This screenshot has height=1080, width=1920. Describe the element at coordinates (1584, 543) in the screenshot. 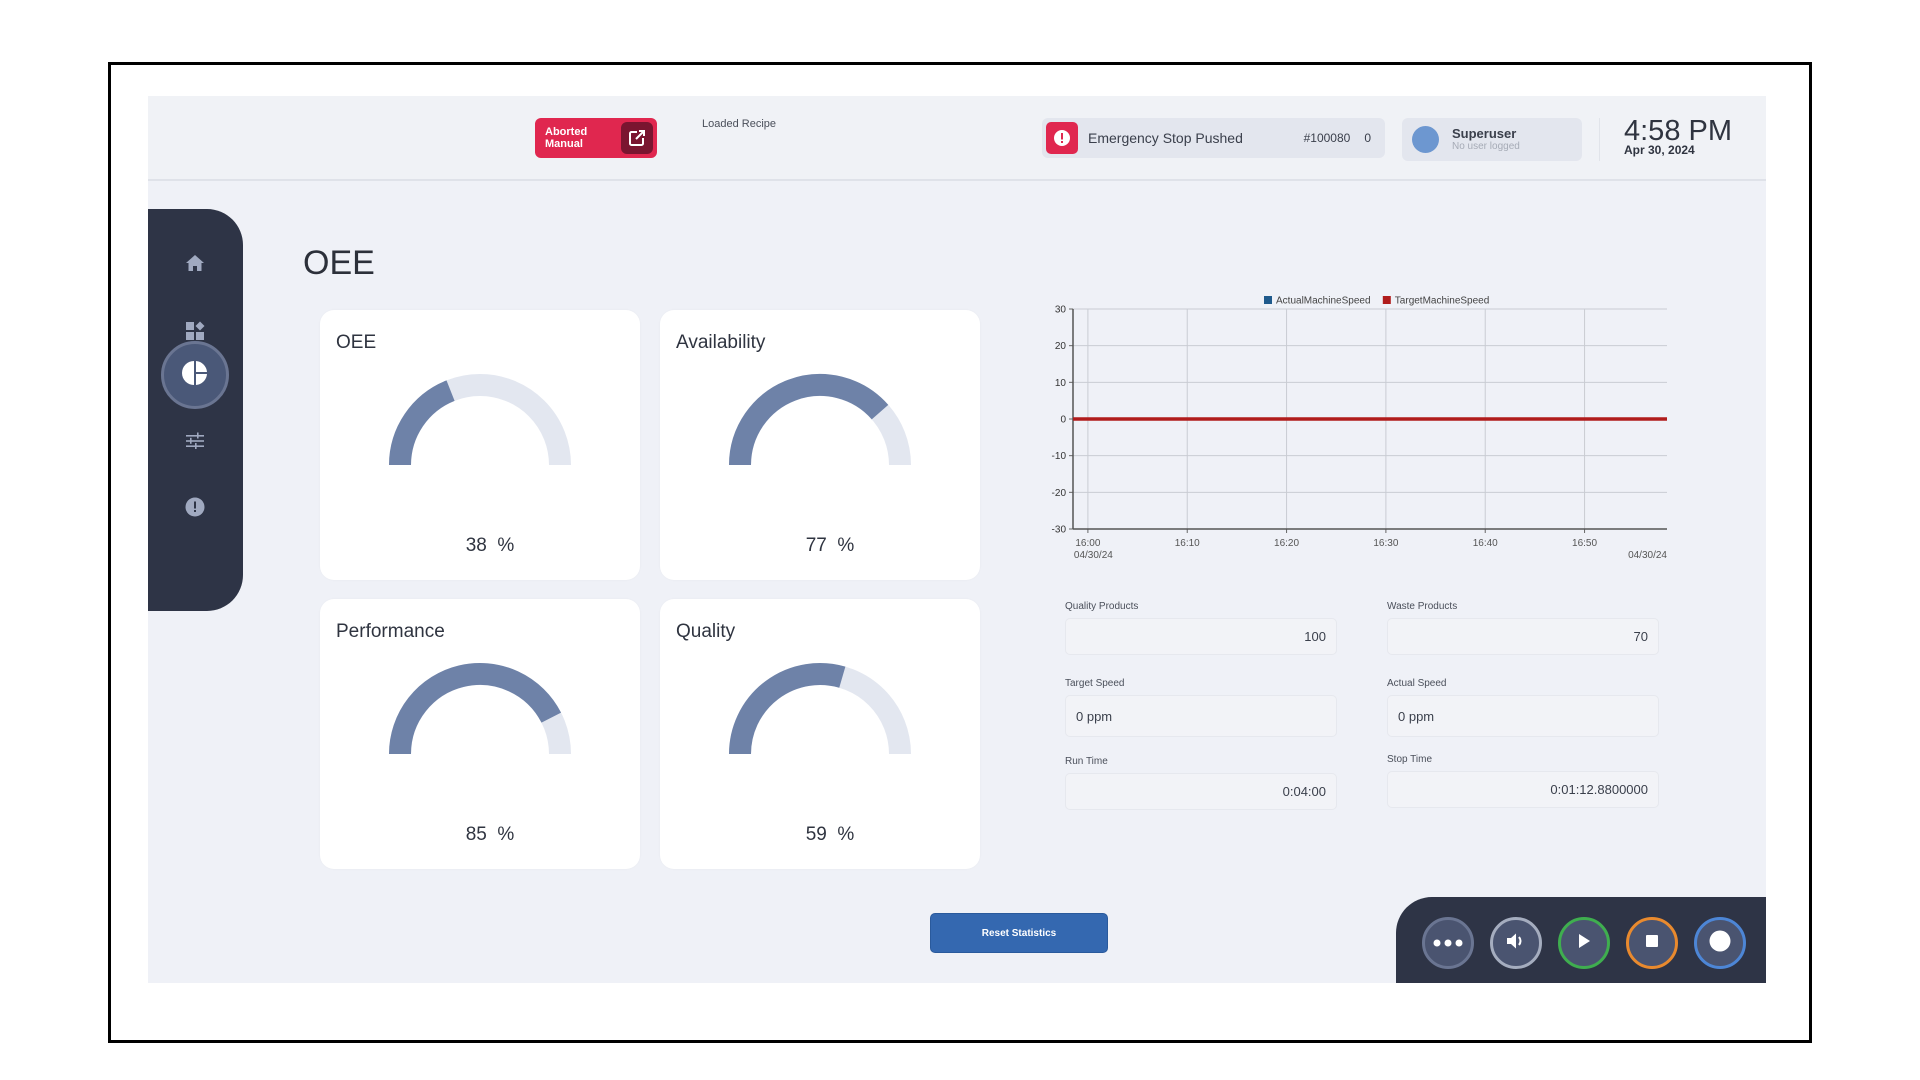

I see `x-tick-label: 16:50` at that location.